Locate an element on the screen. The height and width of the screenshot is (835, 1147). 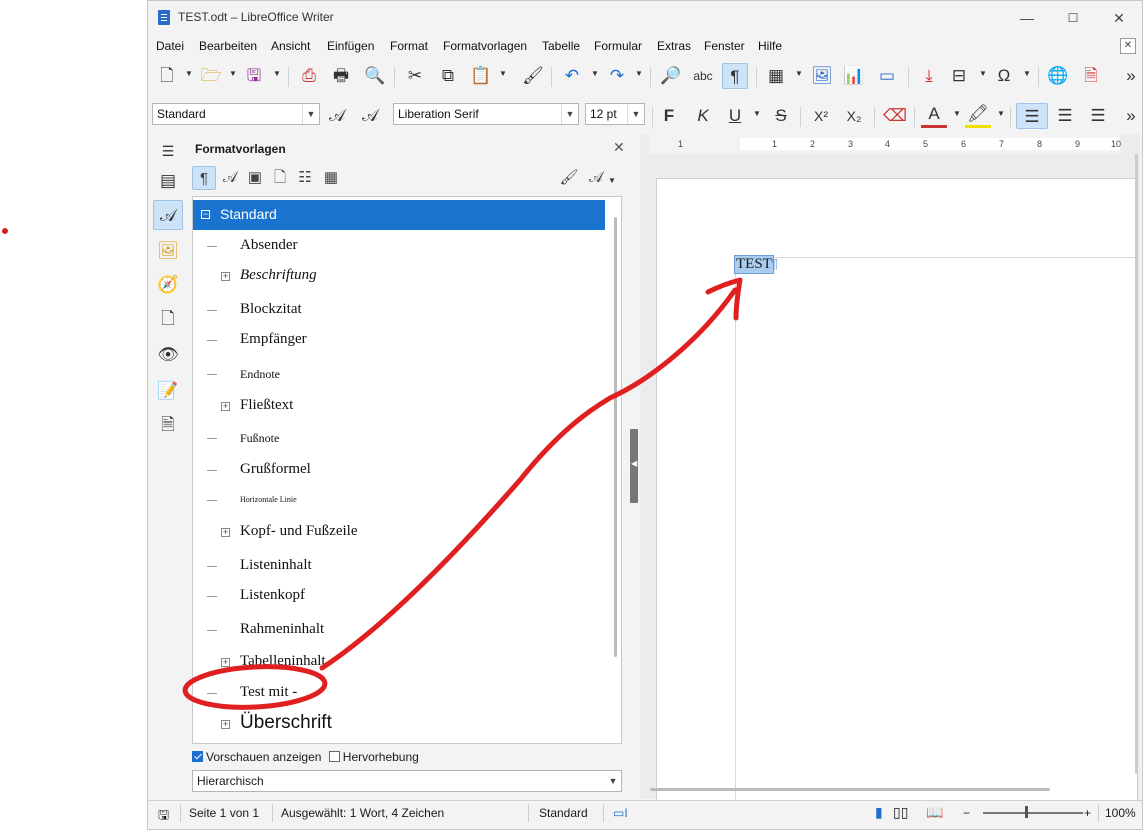
style-actions-dropdown-icon: ▼ is located at coordinates (612, 180).